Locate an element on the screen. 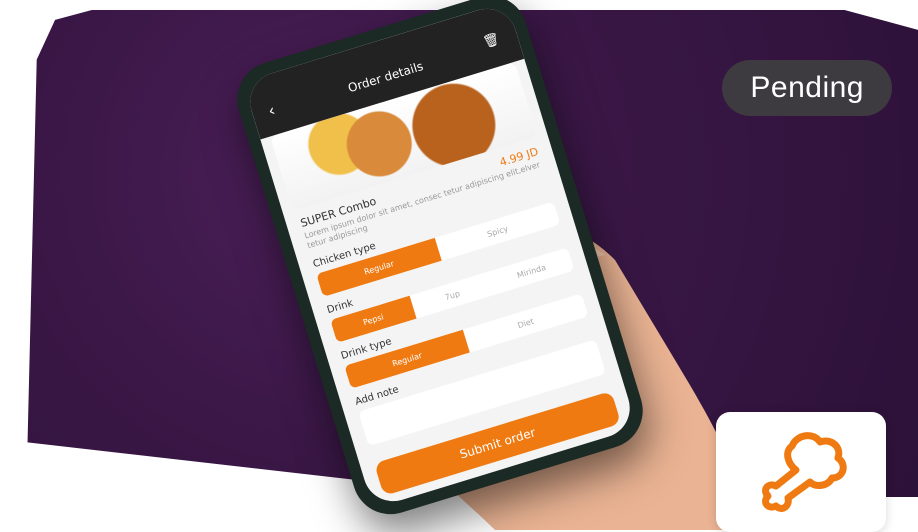 This screenshot has width=918, height=532. app-logo-tile is located at coordinates (801, 472).